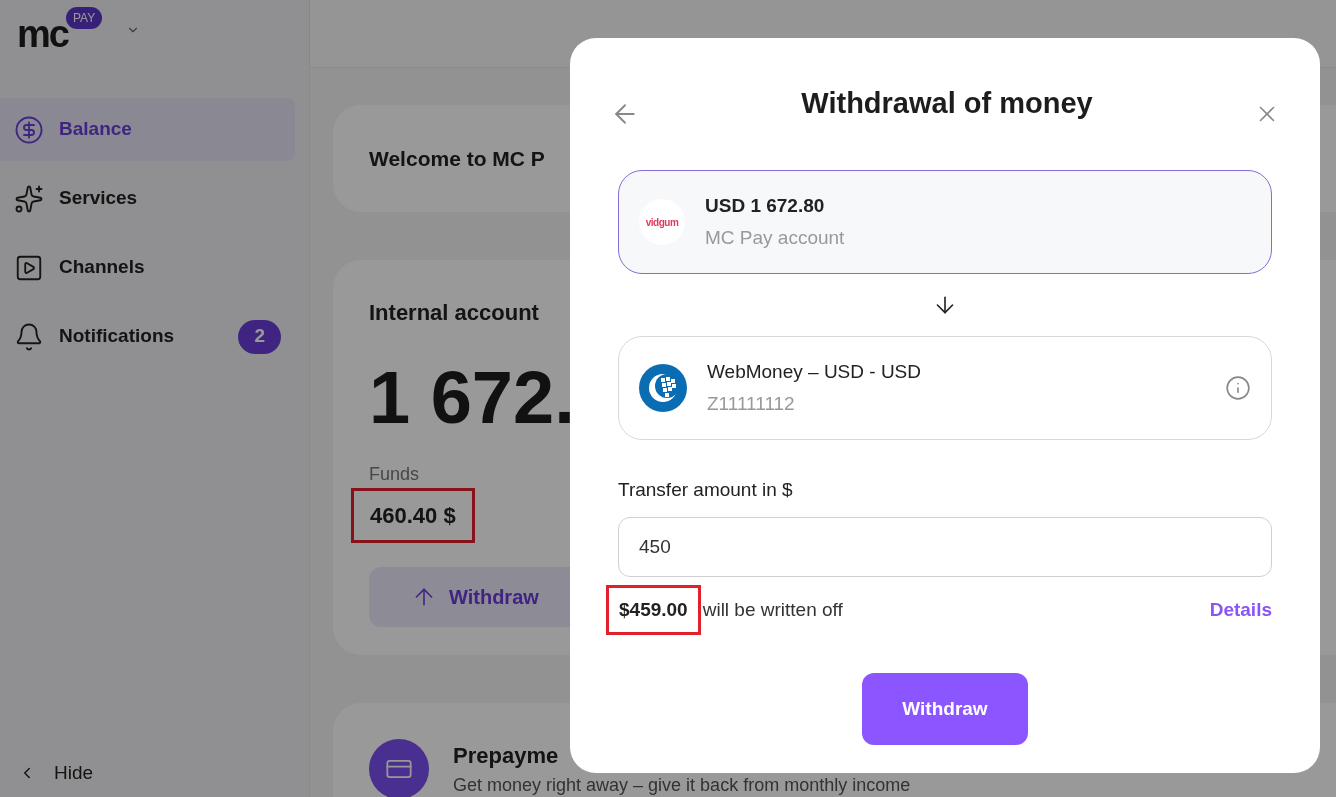 This screenshot has height=797, width=1336. I want to click on dollar-circle-icon, so click(29, 129).